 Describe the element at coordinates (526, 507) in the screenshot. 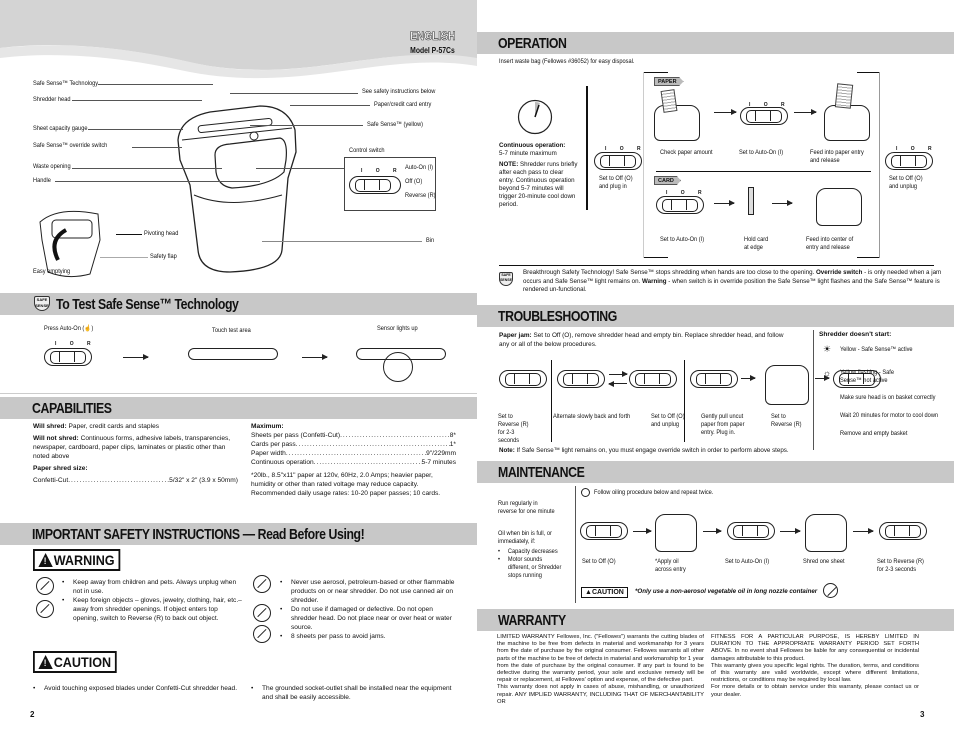

I see `run-reverse: Run regularly in reverse for one minute` at that location.